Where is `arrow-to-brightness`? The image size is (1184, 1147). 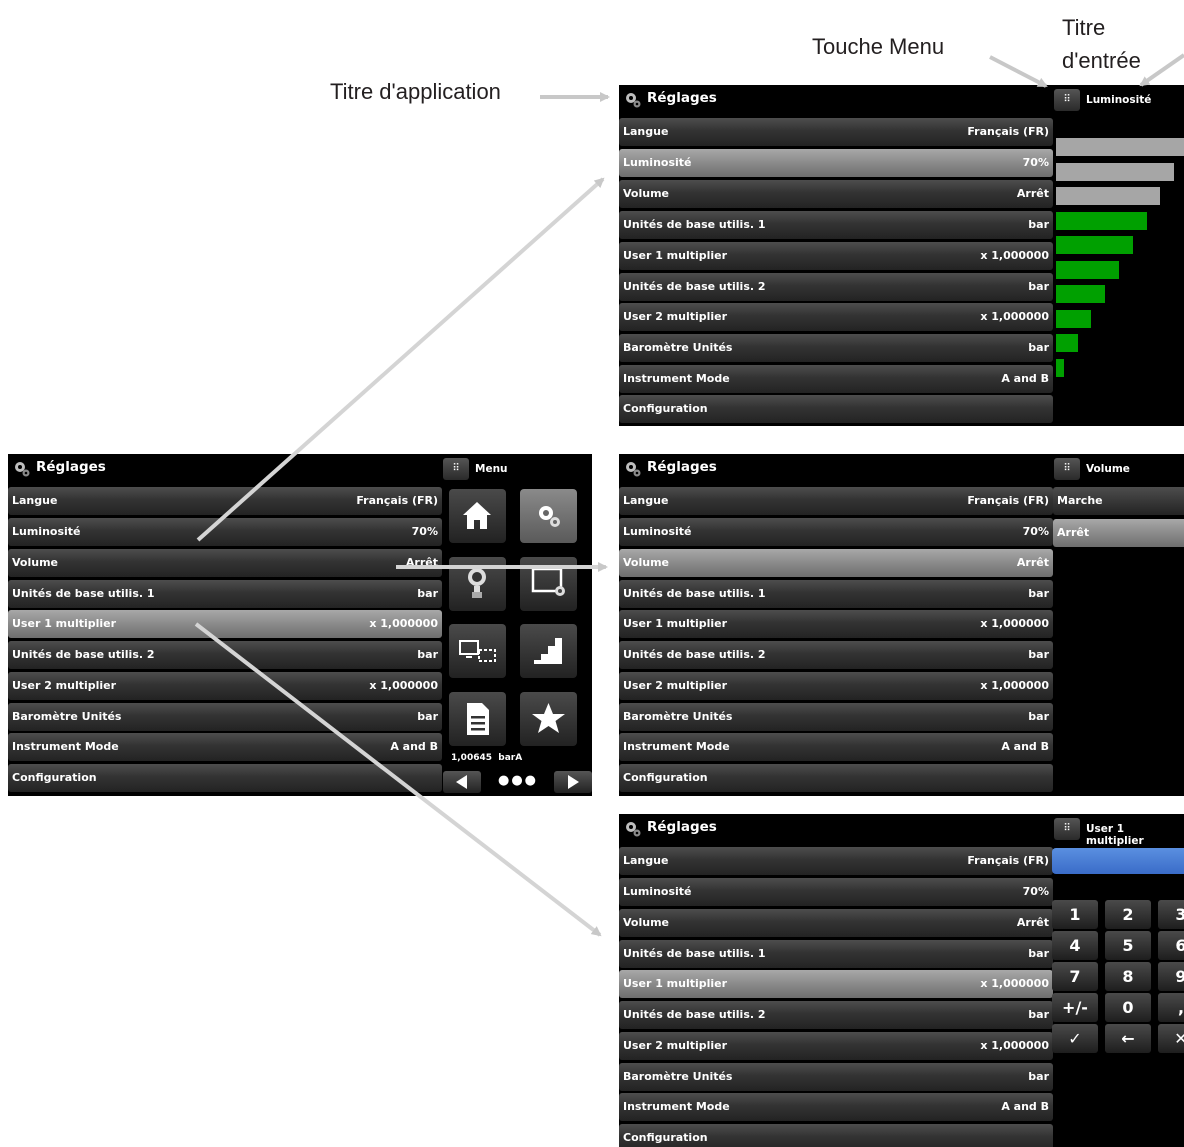 arrow-to-brightness is located at coordinates (400, 359).